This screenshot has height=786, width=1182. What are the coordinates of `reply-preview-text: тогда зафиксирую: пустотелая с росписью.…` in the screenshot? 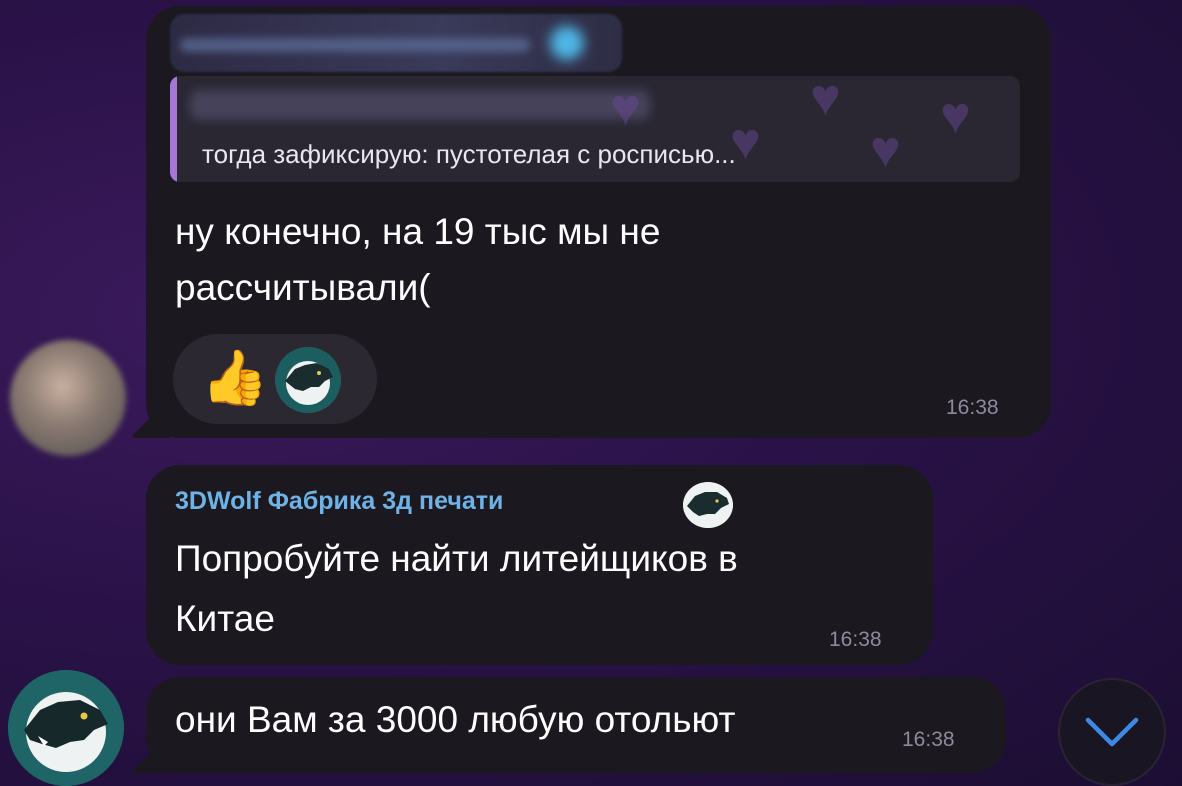 It's located at (469, 154).